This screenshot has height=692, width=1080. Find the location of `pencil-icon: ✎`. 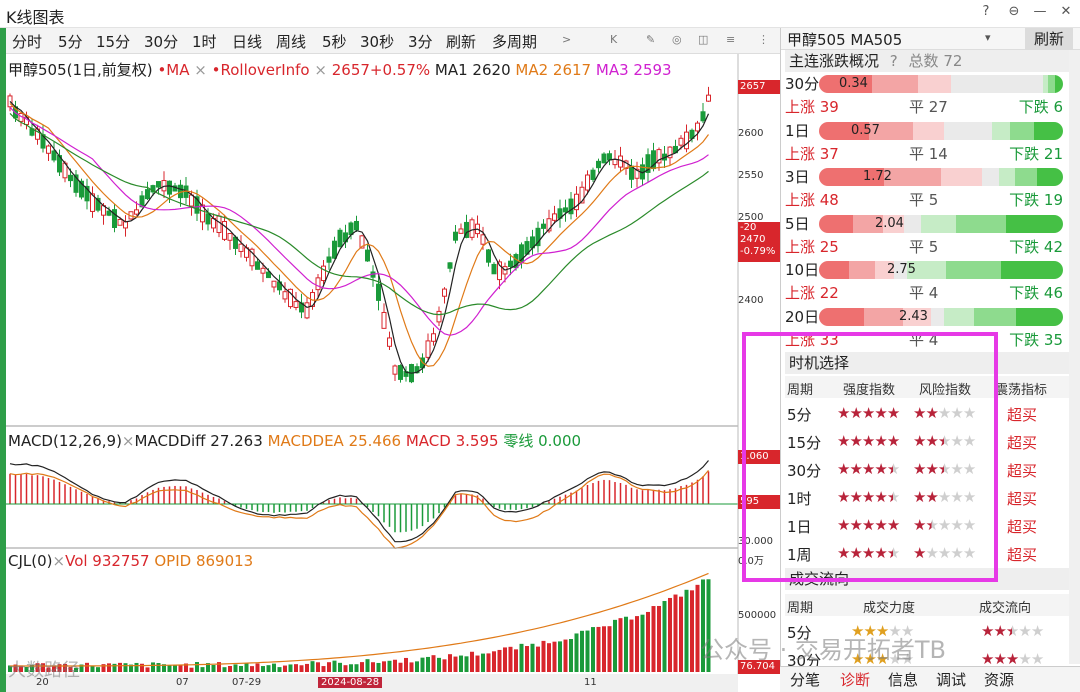

pencil-icon: ✎ is located at coordinates (650, 39).